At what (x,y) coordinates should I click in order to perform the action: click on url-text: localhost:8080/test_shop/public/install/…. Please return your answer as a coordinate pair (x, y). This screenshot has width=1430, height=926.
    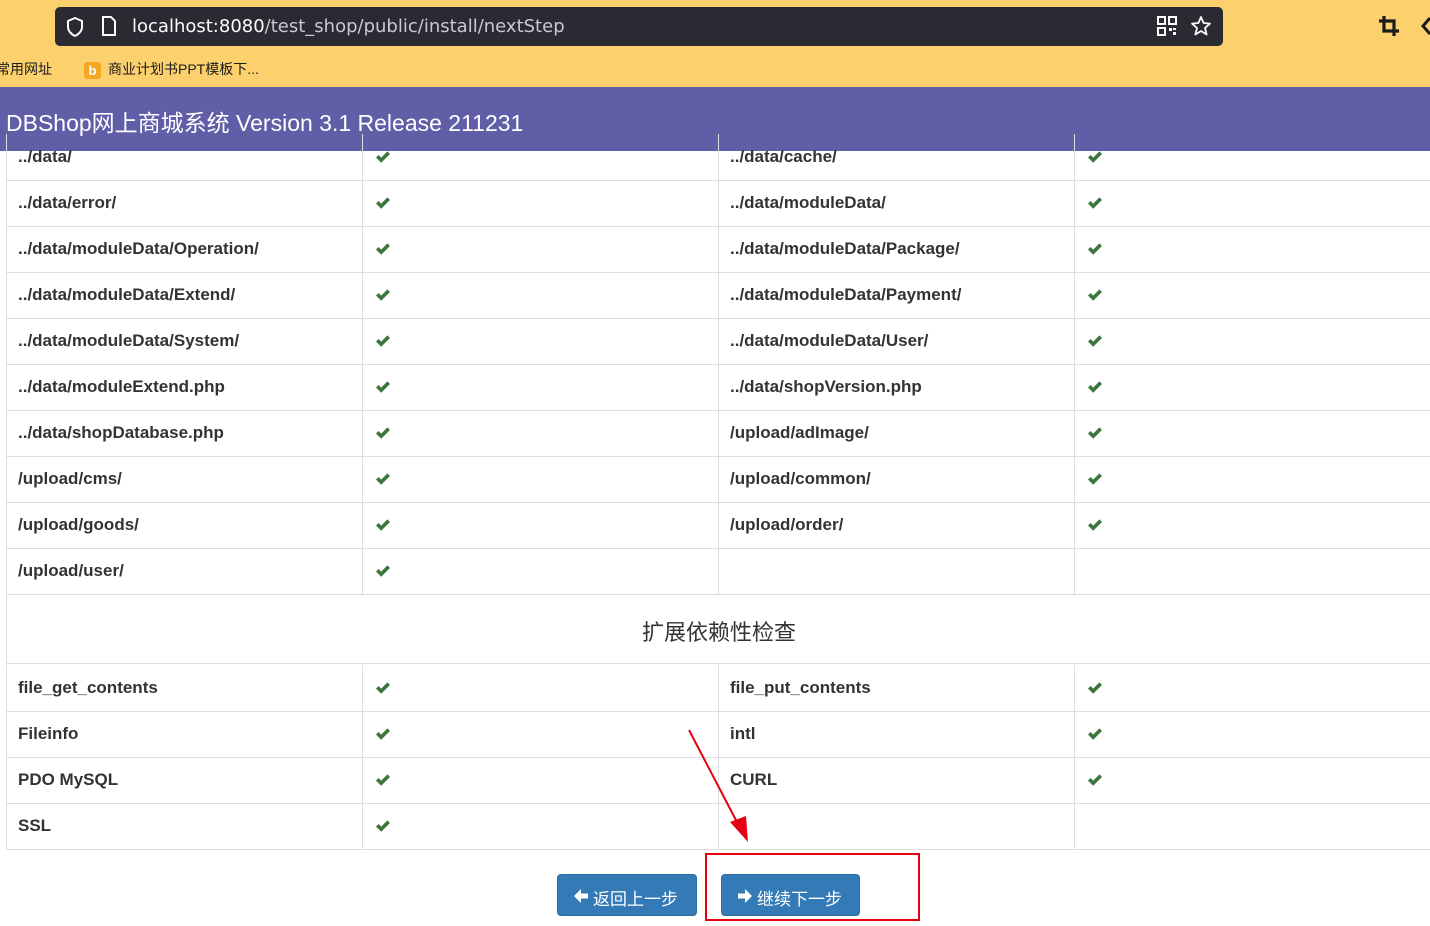
    Looking at the image, I should click on (348, 26).